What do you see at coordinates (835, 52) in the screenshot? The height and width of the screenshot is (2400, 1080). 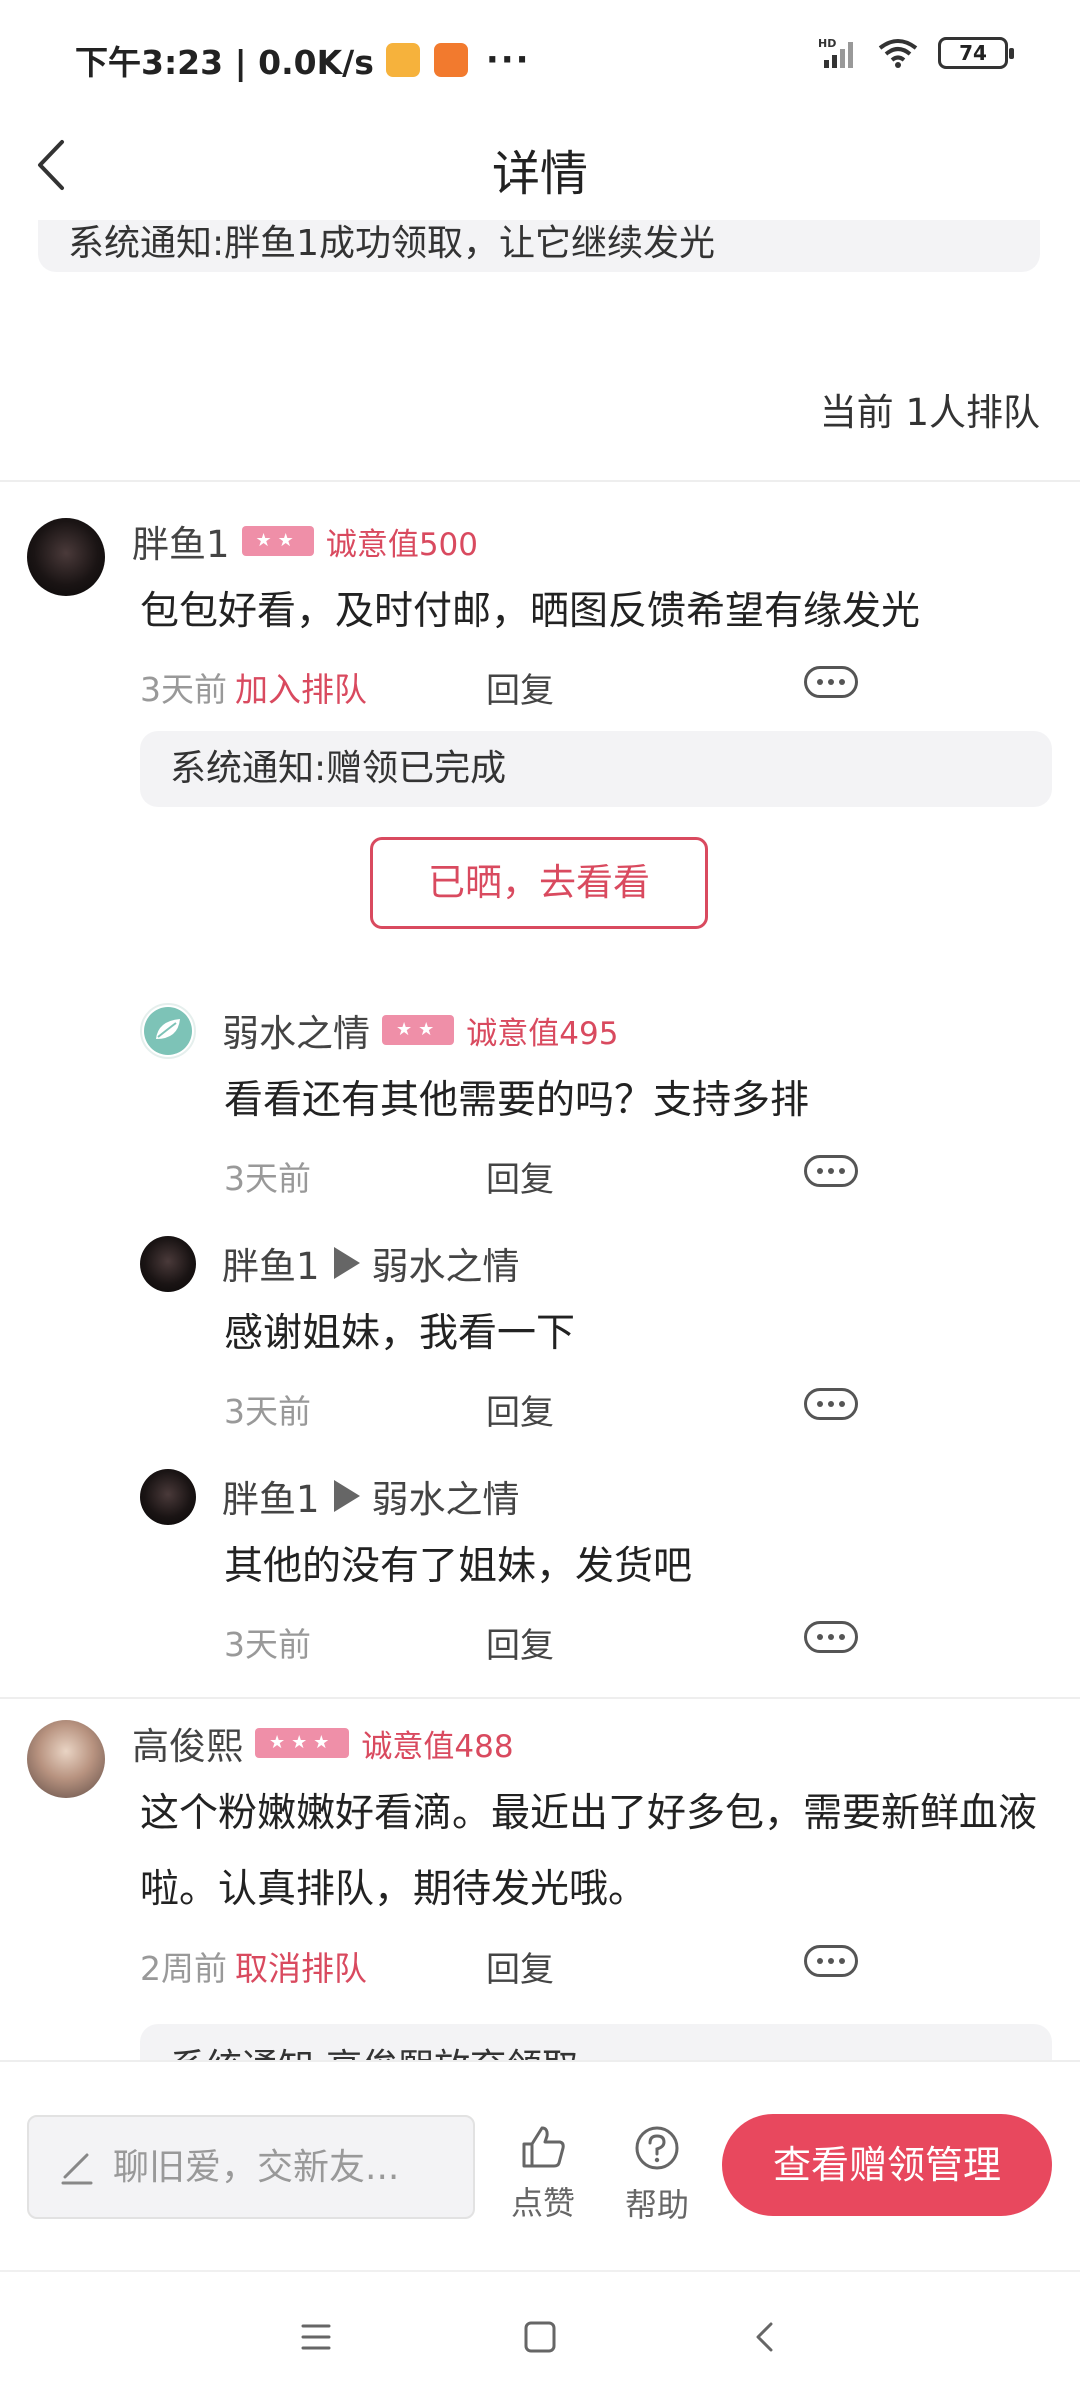 I see `signal-icon: HD` at bounding box center [835, 52].